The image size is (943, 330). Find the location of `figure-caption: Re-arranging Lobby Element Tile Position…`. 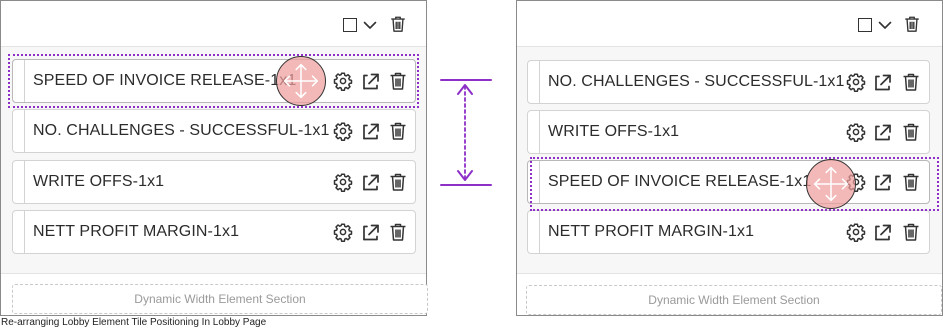

figure-caption: Re-arranging Lobby Element Tile Position… is located at coordinates (134, 322).